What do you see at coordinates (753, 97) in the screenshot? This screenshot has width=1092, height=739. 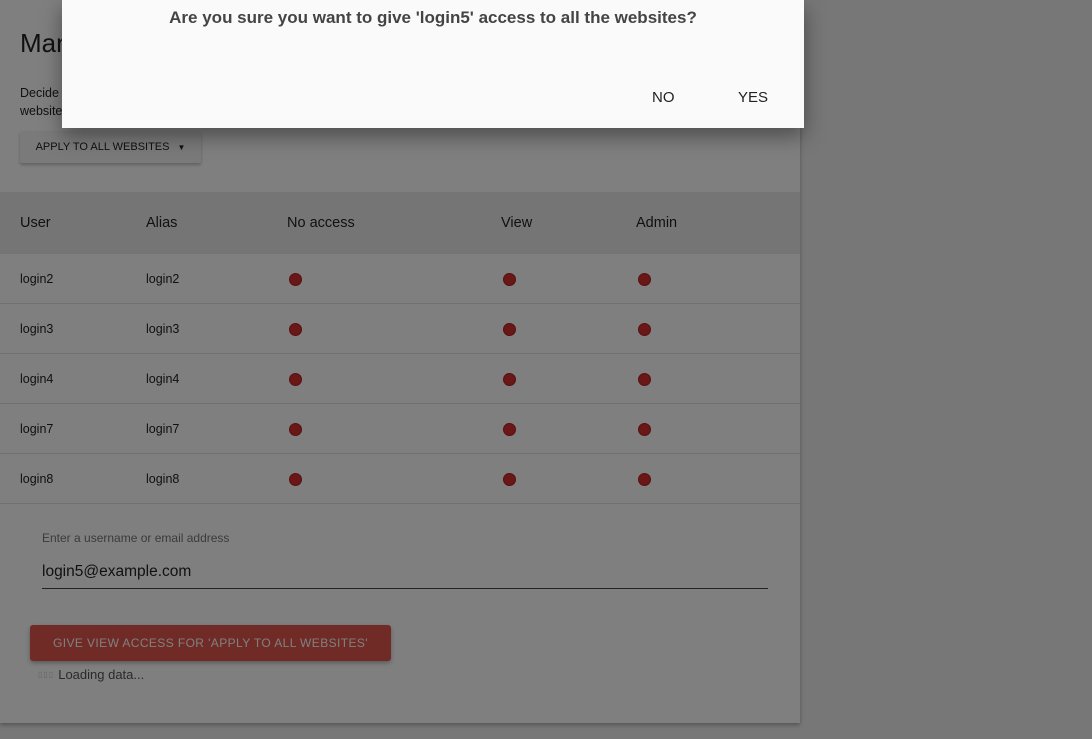 I see `yes-button: YES` at bounding box center [753, 97].